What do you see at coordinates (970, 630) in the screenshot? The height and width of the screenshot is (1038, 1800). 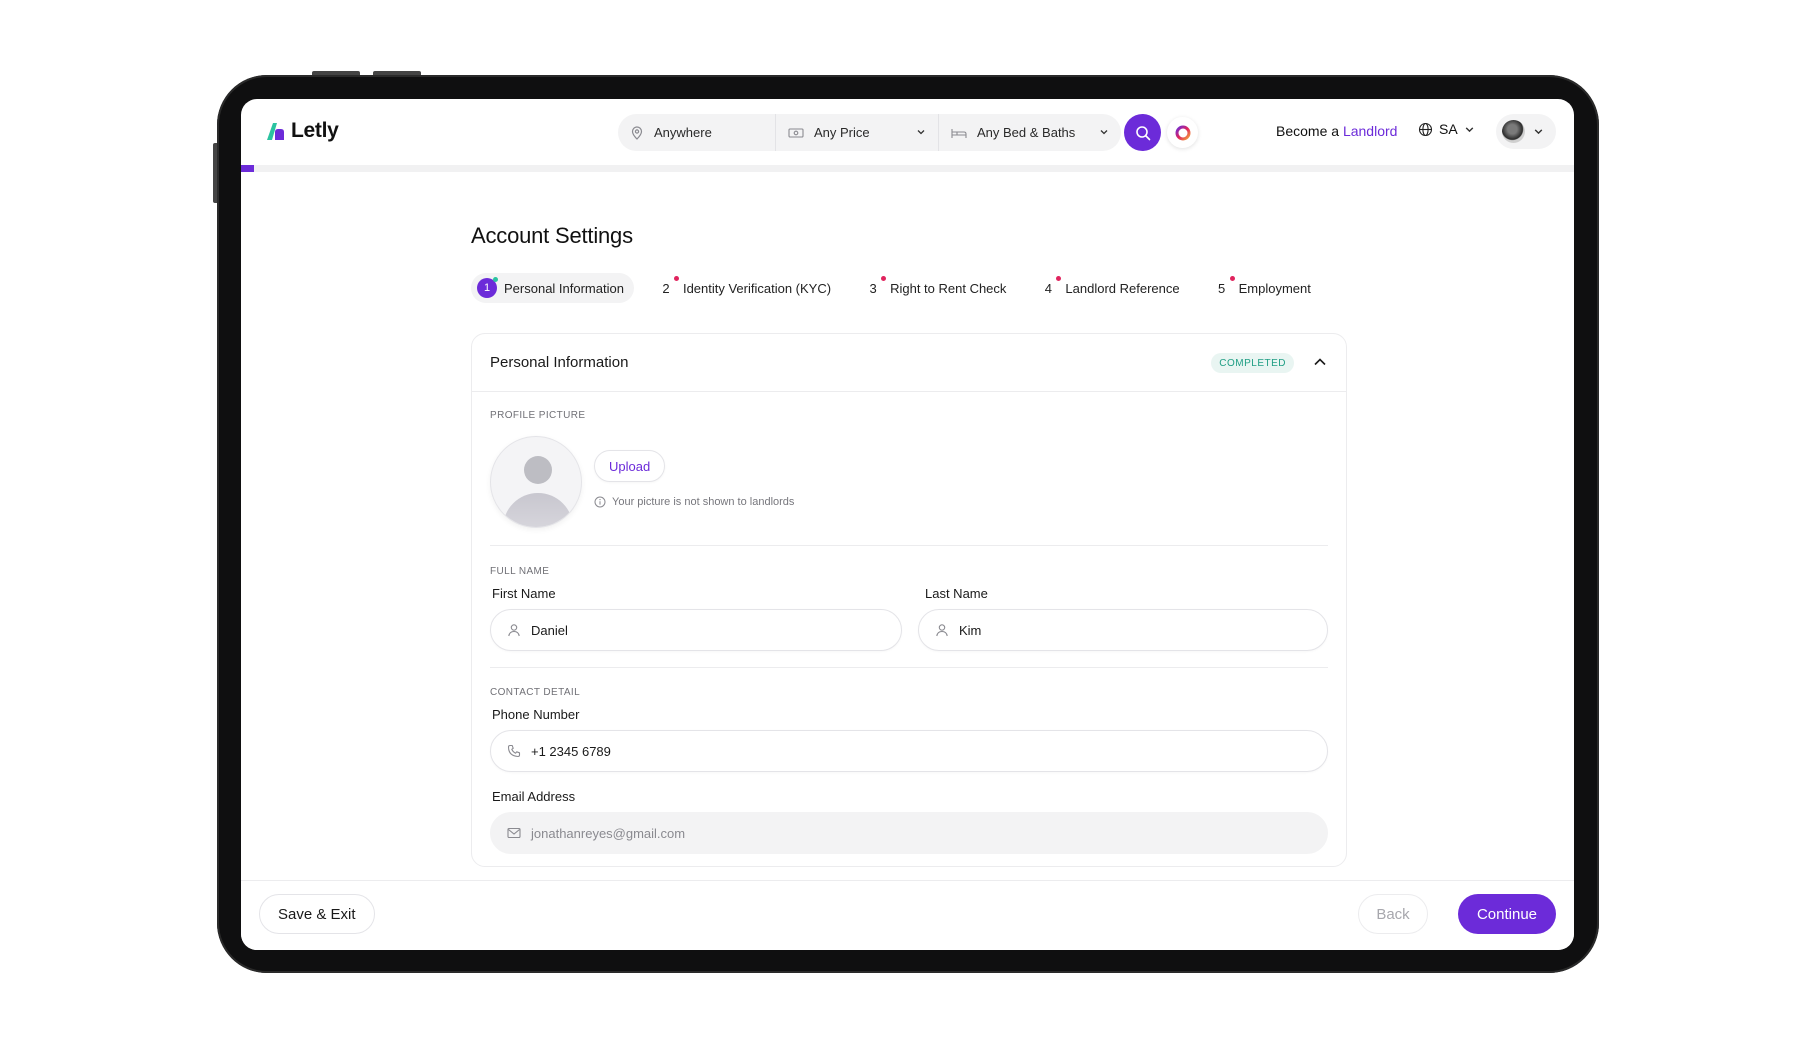 I see `last-name-value: Kim` at bounding box center [970, 630].